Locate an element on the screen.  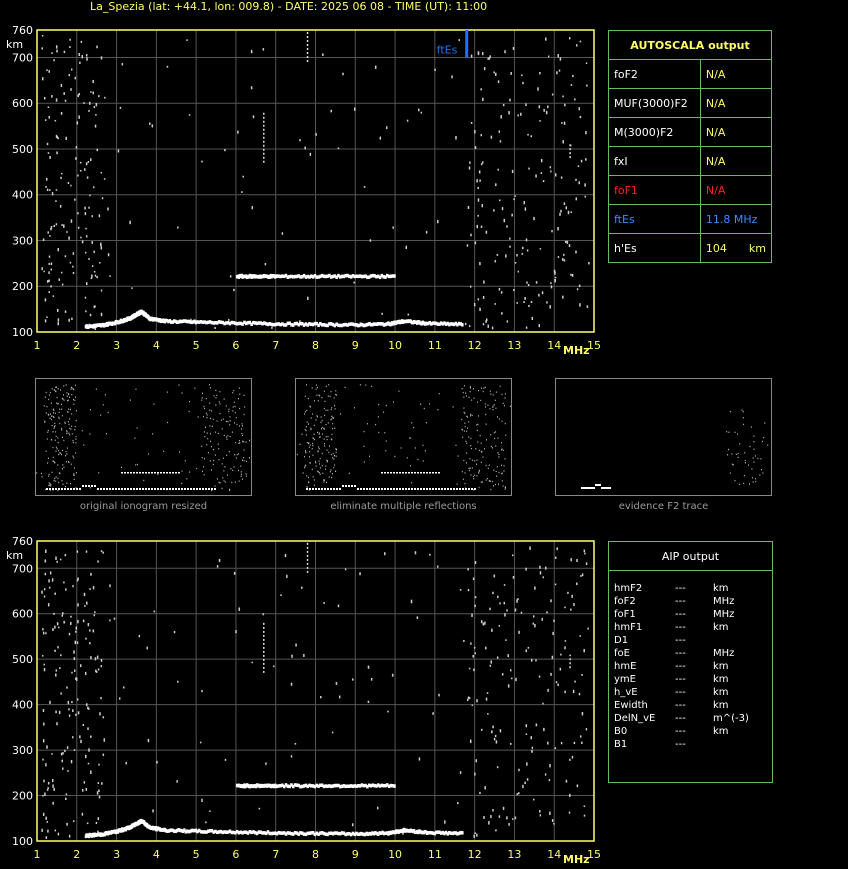
x-tick-label: 2 is located at coordinates (76, 854).